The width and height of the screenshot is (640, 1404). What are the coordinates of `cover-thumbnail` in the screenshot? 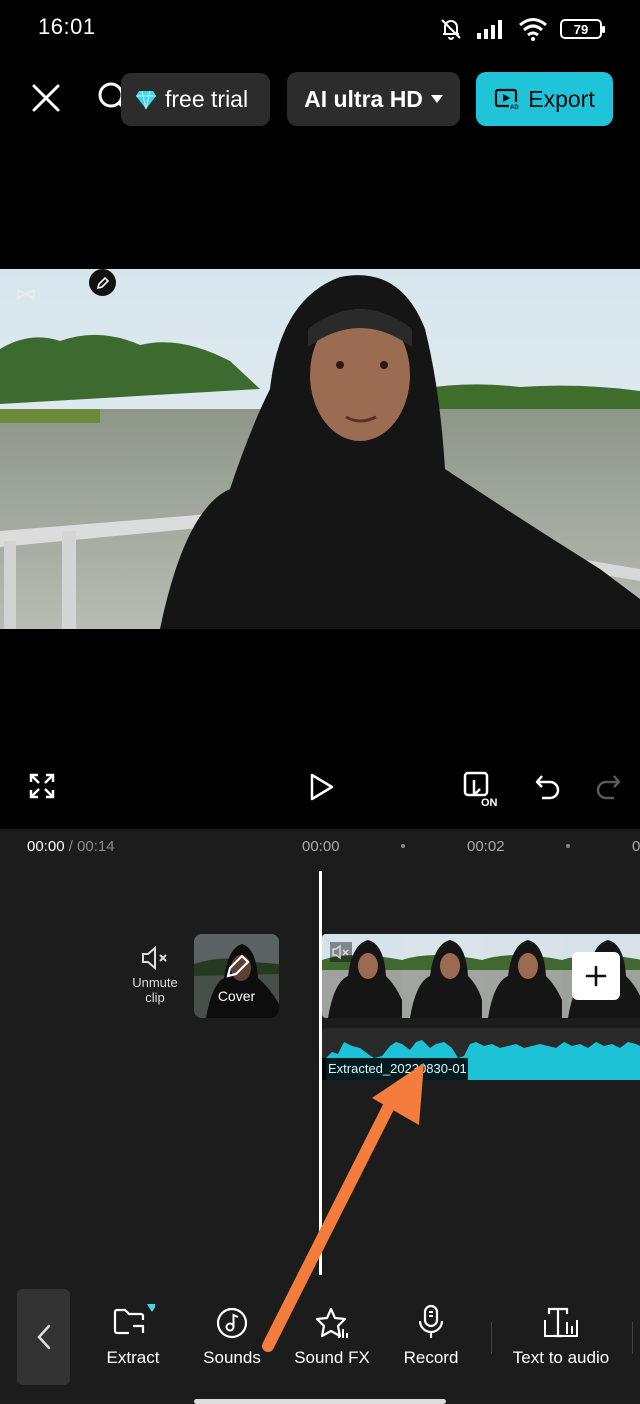 It's located at (236, 976).